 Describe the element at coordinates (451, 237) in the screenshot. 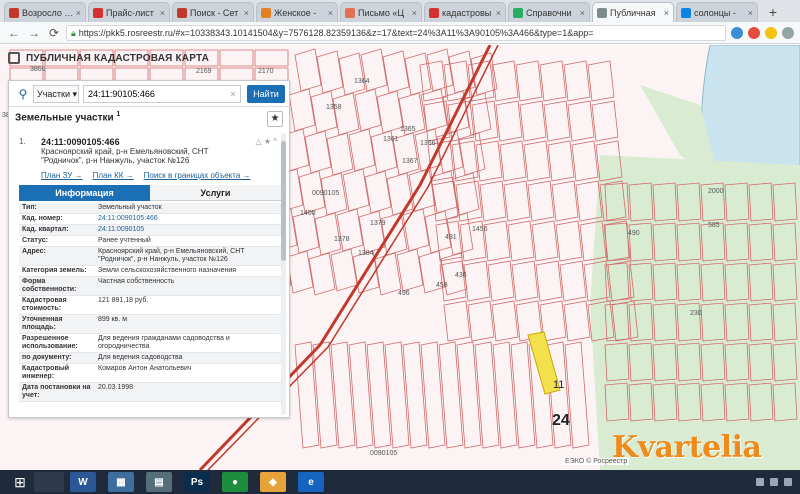

I see `map-label: 491` at that location.